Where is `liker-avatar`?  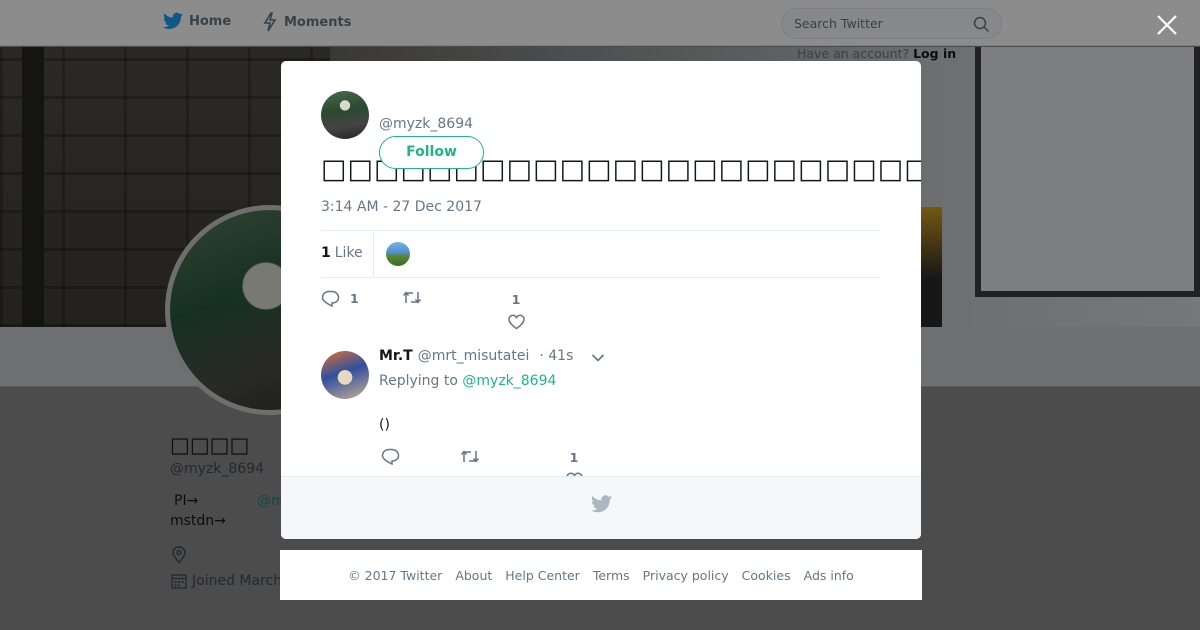
liker-avatar is located at coordinates (398, 254).